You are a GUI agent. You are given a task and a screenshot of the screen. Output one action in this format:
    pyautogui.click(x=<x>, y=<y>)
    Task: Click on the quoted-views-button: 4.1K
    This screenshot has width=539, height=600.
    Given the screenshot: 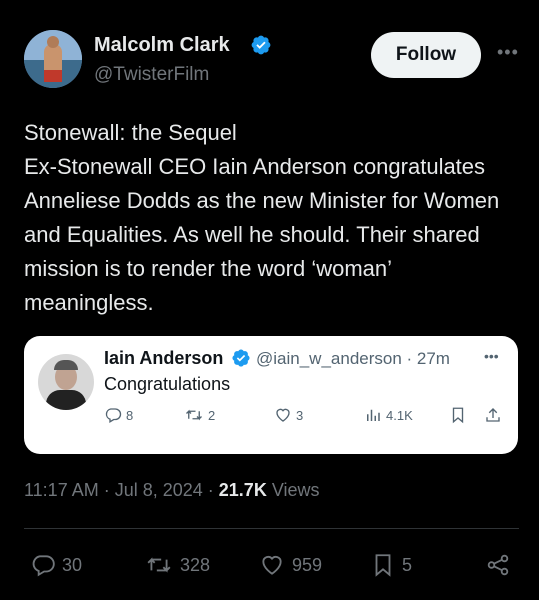 What is the action you would take?
    pyautogui.click(x=388, y=415)
    